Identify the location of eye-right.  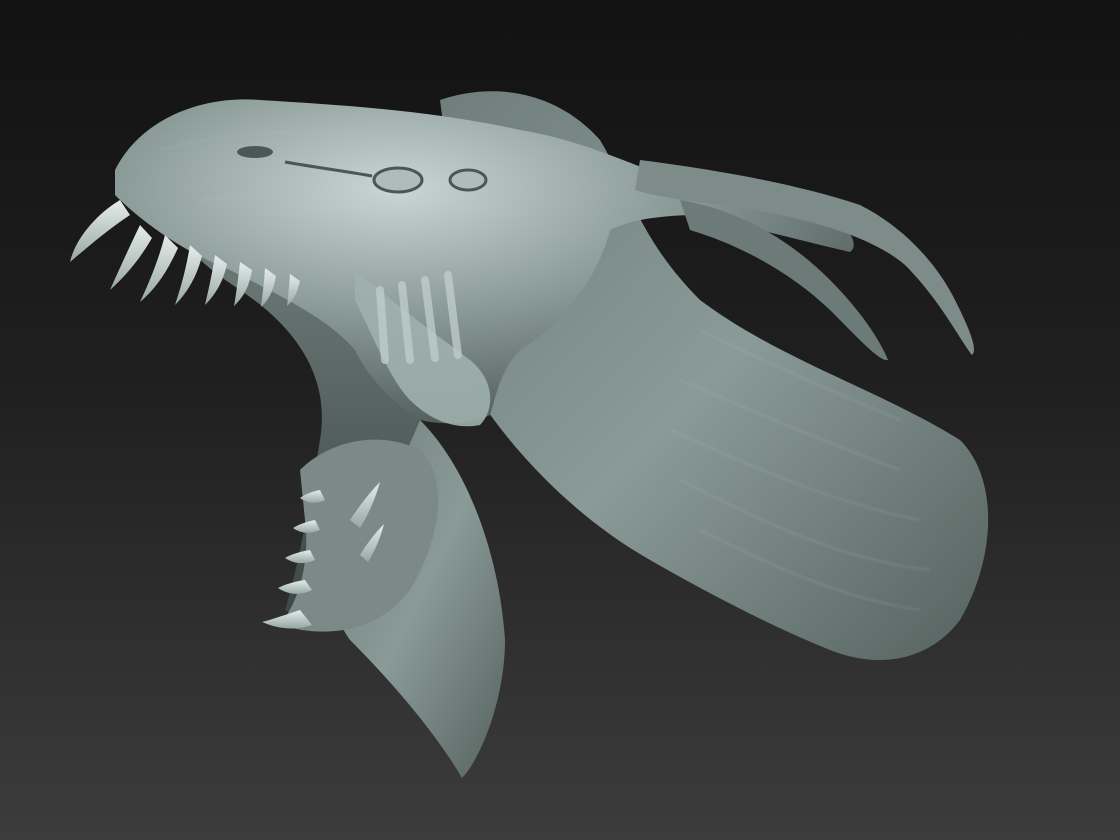
(468, 180).